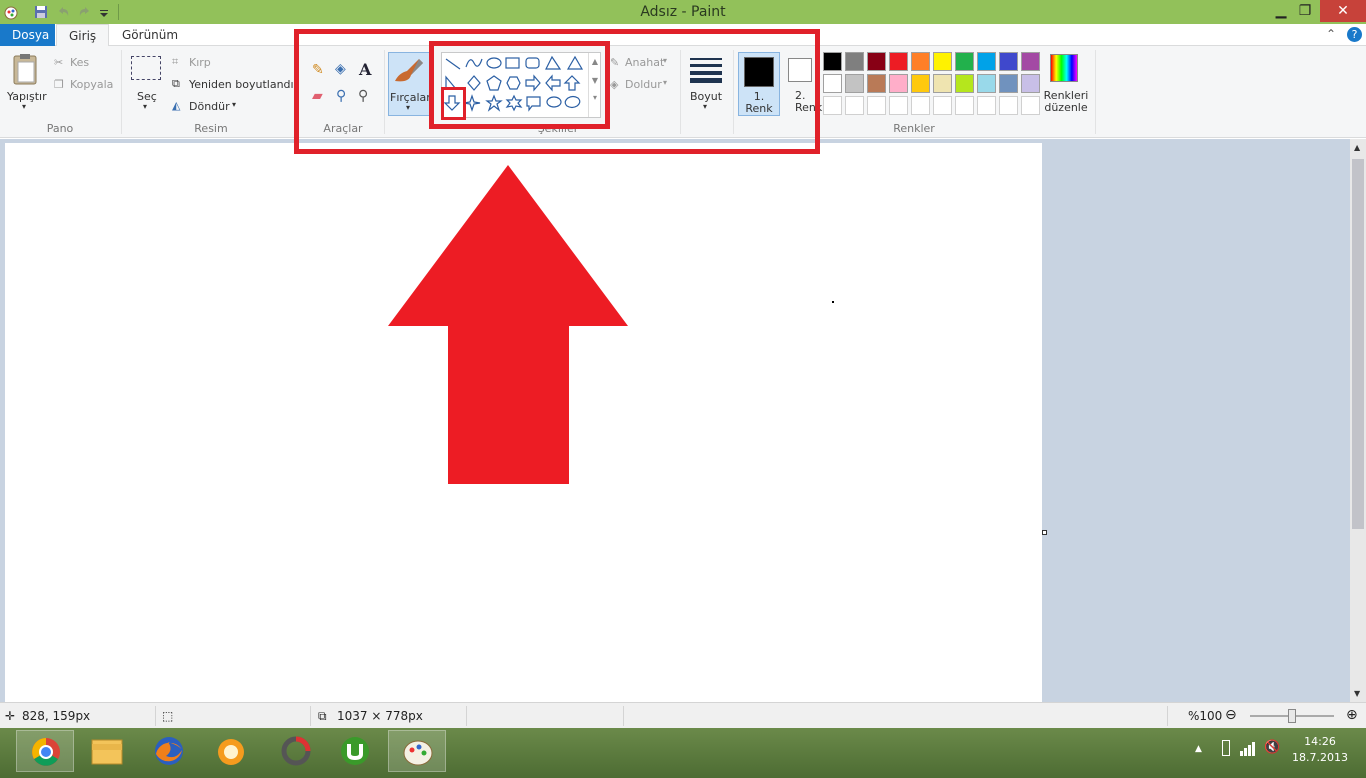 The image size is (1366, 778). What do you see at coordinates (453, 103) in the screenshot?
I see `highlight-box-down-arrow` at bounding box center [453, 103].